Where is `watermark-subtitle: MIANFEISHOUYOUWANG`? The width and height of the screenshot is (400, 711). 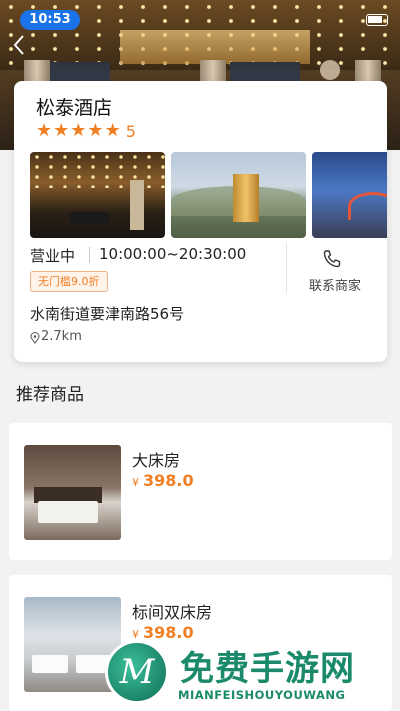
watermark-subtitle: MIANFEISHOUYOUWANG is located at coordinates (262, 695).